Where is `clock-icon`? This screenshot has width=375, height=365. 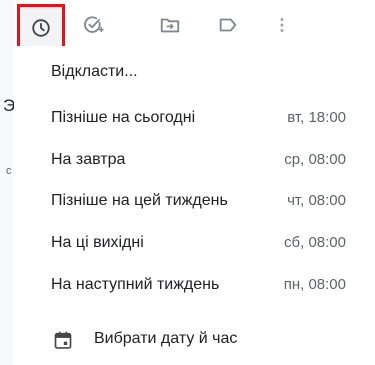
clock-icon is located at coordinates (41, 28).